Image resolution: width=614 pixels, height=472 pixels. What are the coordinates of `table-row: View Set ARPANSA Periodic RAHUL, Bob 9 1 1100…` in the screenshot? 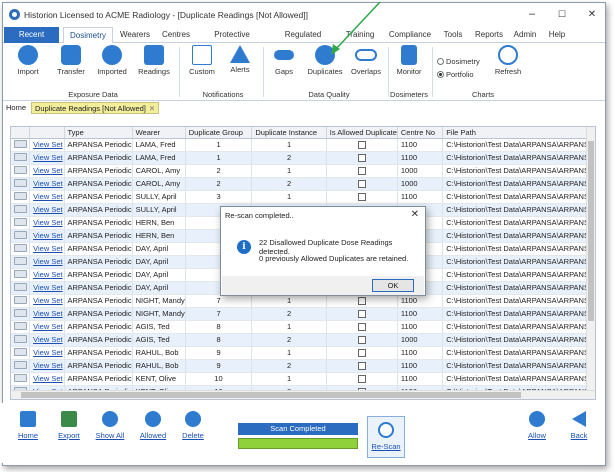 It's located at (303, 353).